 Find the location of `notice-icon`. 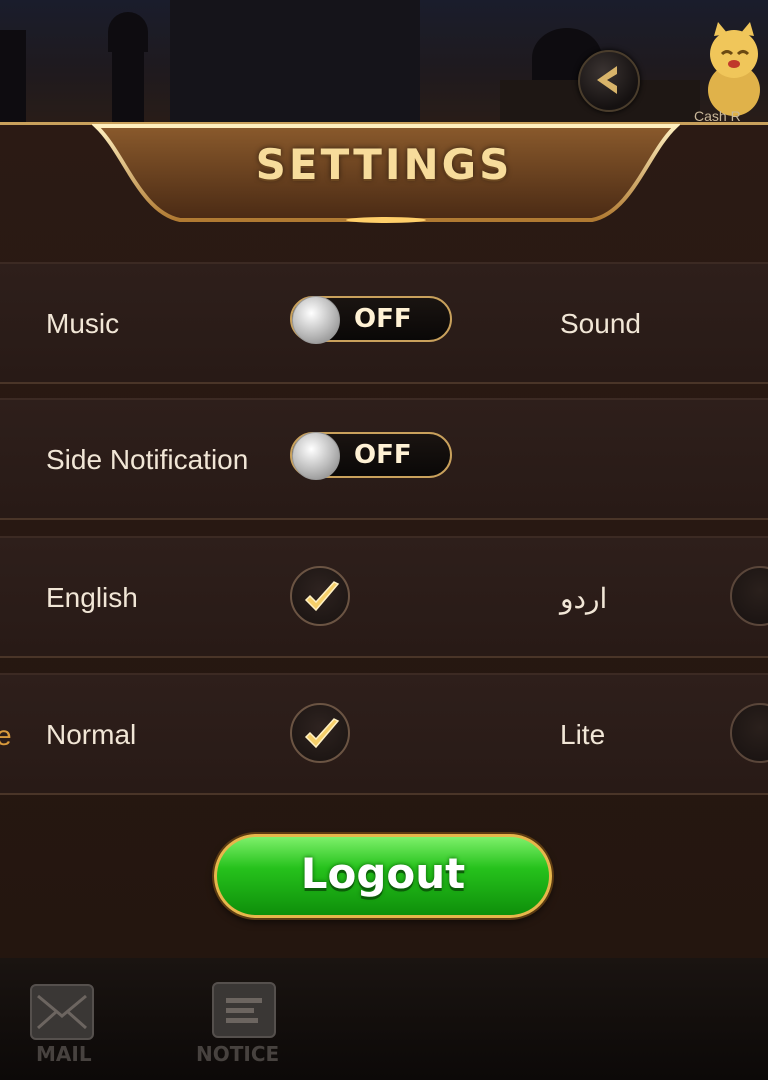

notice-icon is located at coordinates (244, 1010).